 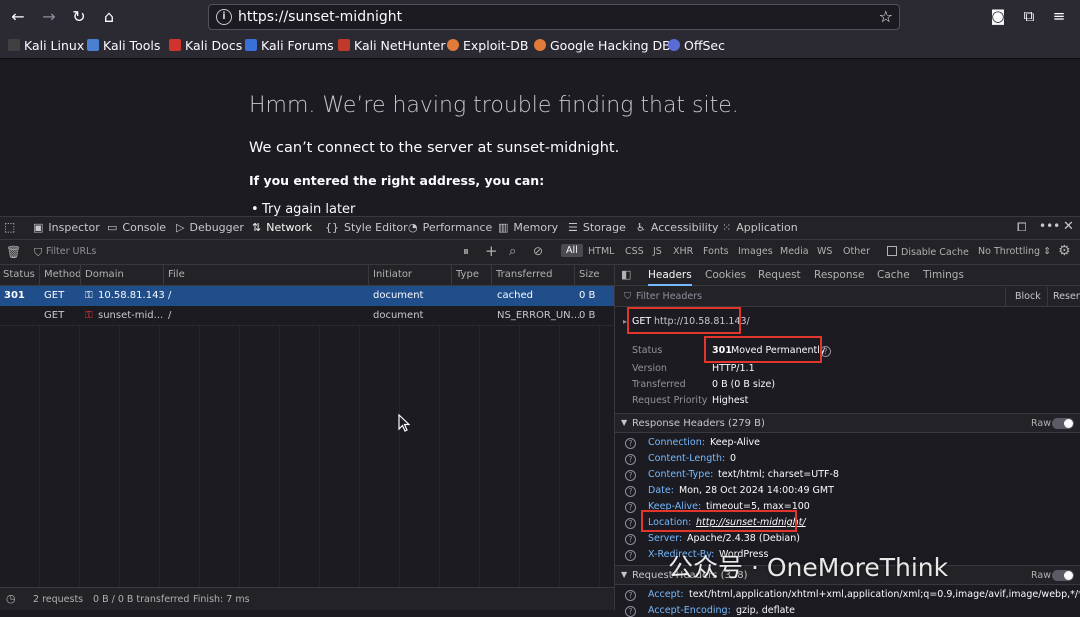 I want to click on block-button: Block, so click(x=1028, y=296).